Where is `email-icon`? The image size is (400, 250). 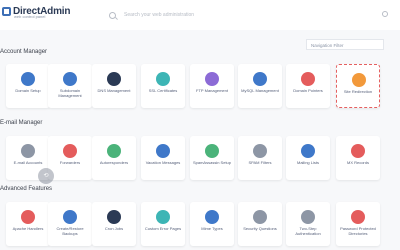
email-icon is located at coordinates (28, 151).